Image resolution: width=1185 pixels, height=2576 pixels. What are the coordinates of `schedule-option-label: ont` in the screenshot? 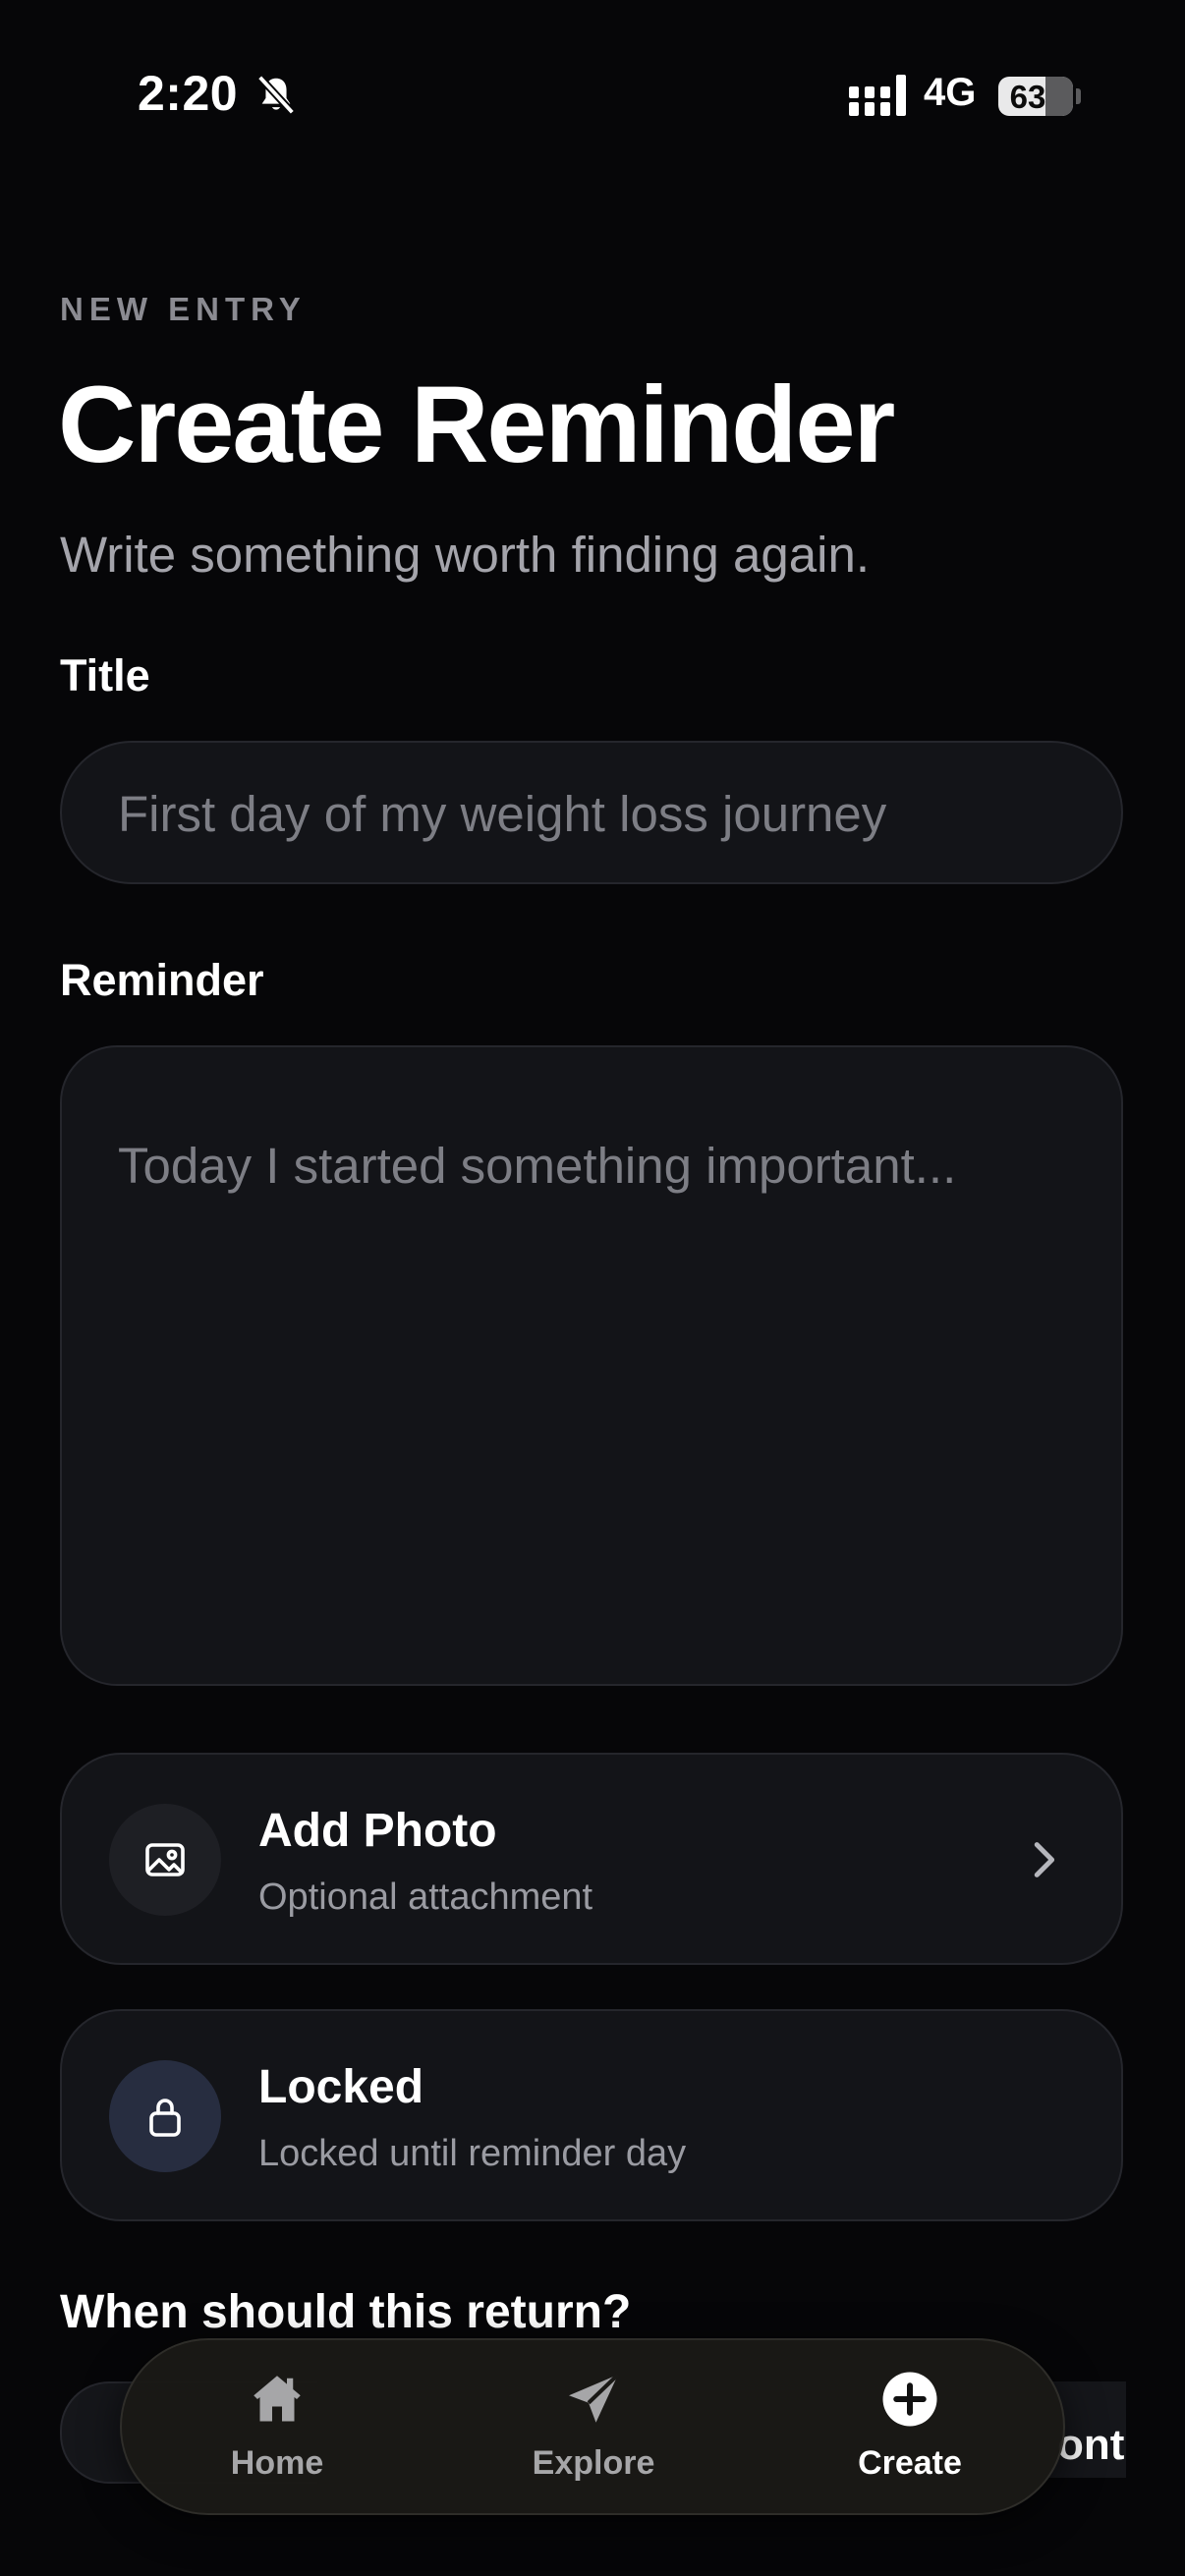 It's located at (1091, 2445).